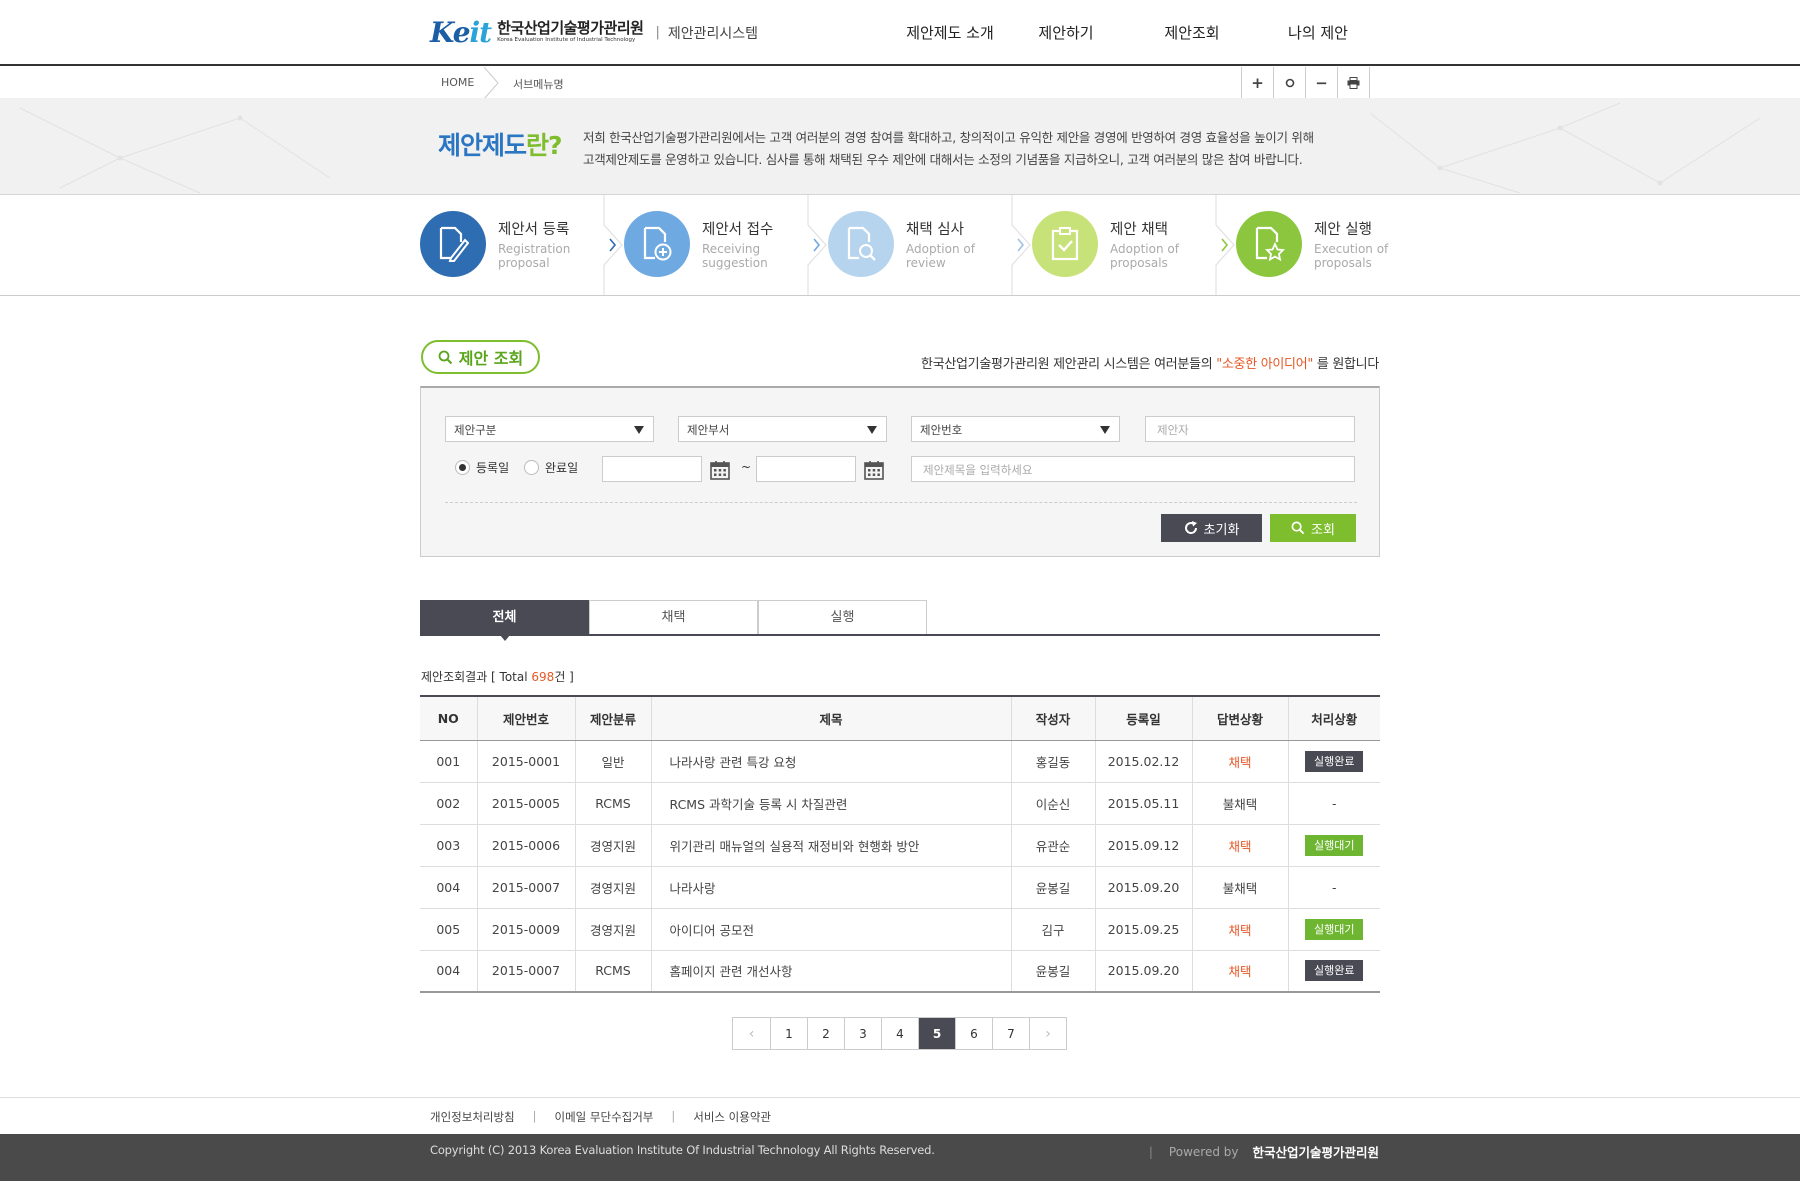 The height and width of the screenshot is (1181, 1800). What do you see at coordinates (549, 429) in the screenshot?
I see `category-select: 제안구분` at bounding box center [549, 429].